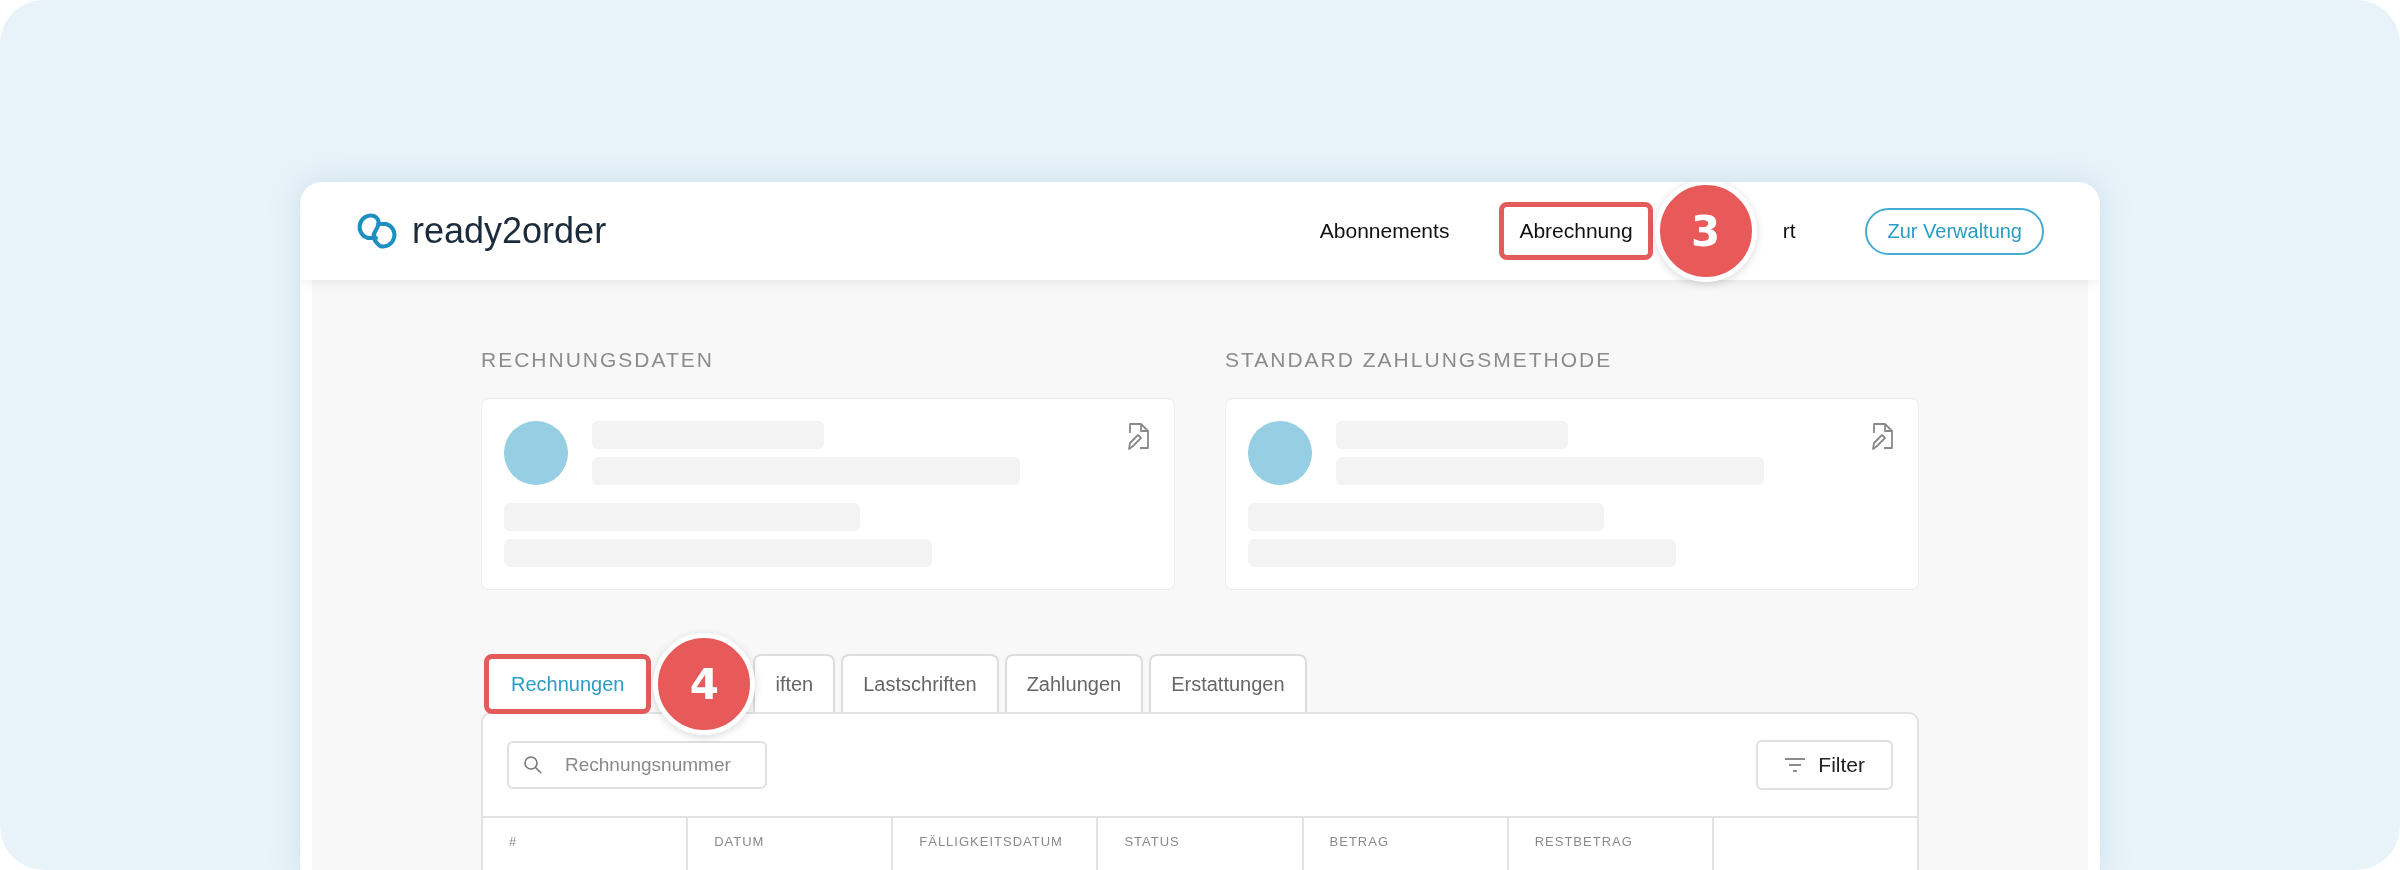 The width and height of the screenshot is (2400, 870). I want to click on admin-button: Zur Verwaltung, so click(1954, 231).